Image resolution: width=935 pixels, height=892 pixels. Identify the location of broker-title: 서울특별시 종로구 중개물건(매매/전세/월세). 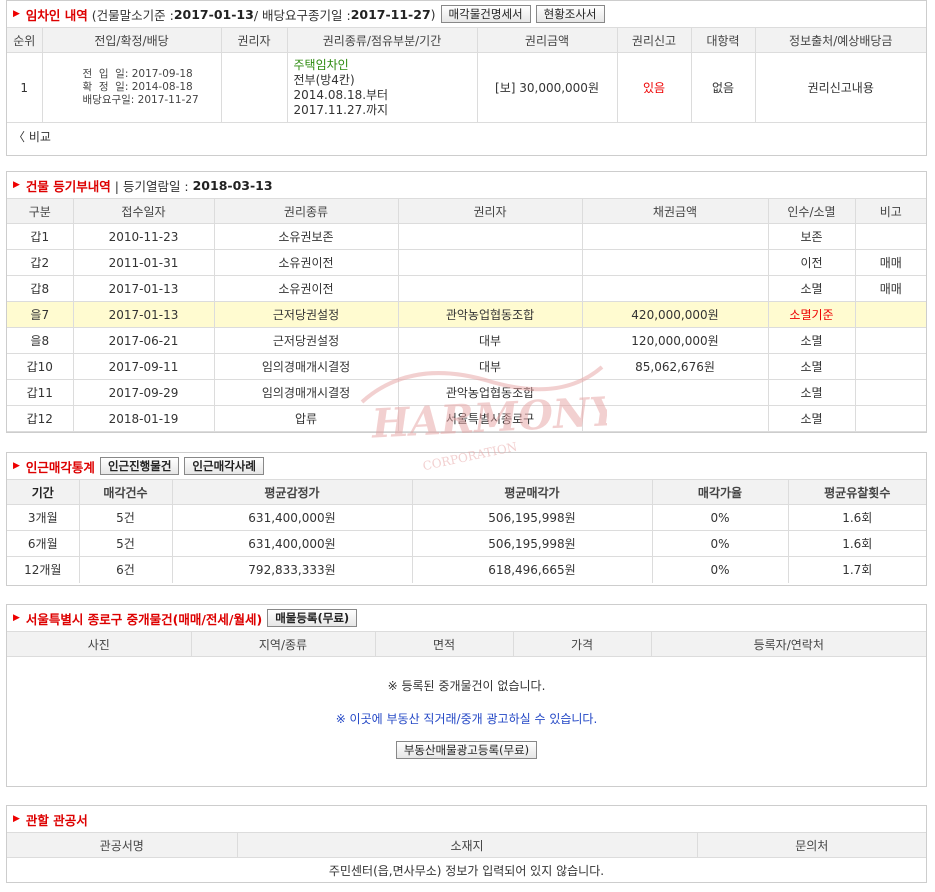
(144, 619).